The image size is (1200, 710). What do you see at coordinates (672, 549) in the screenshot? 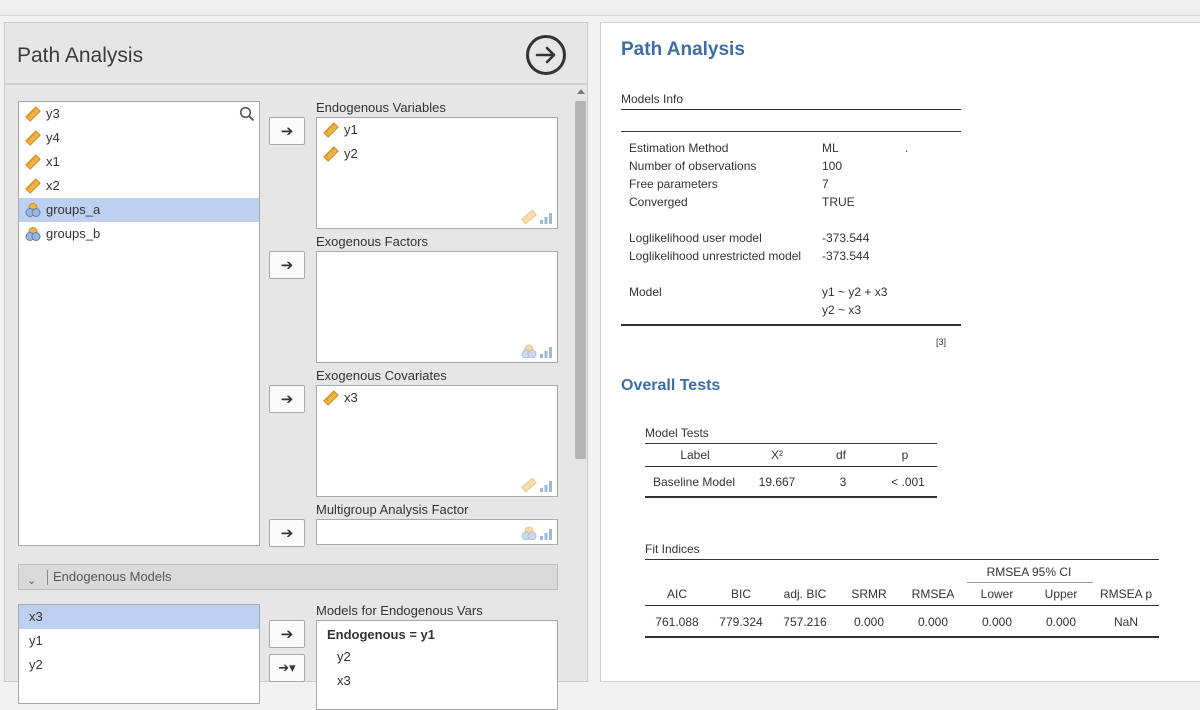
I see `fit-indices-caption: Fit Indices` at bounding box center [672, 549].